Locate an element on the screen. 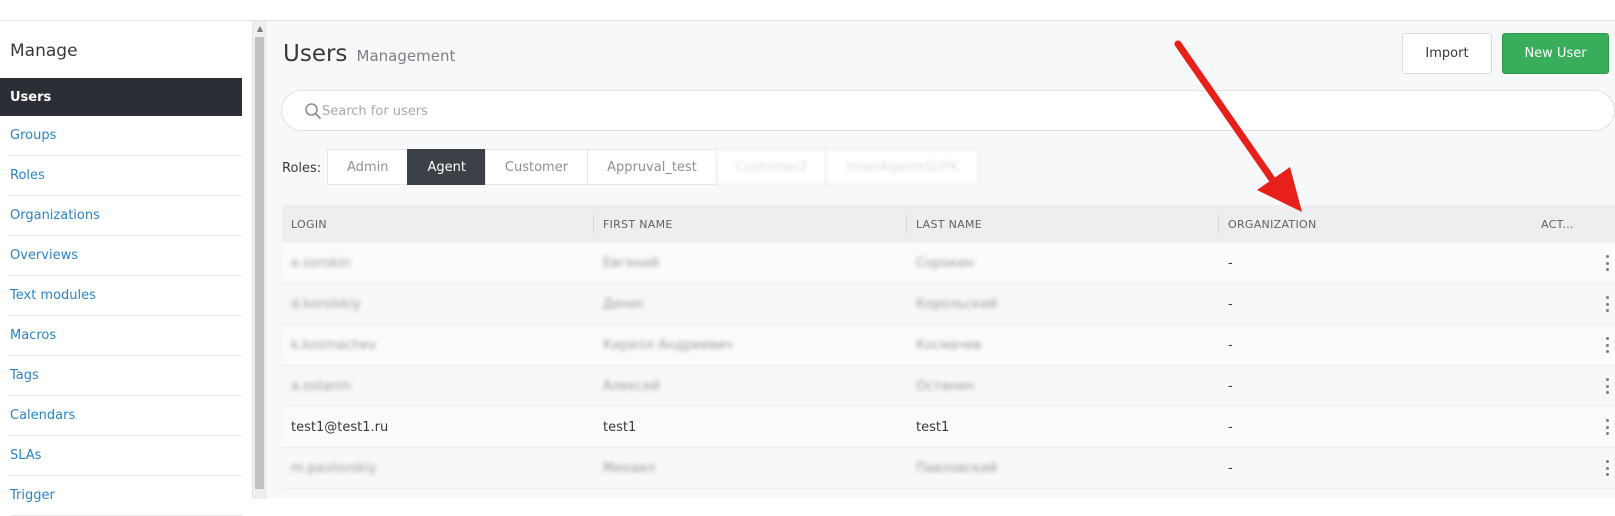  top-bar is located at coordinates (807, 10).